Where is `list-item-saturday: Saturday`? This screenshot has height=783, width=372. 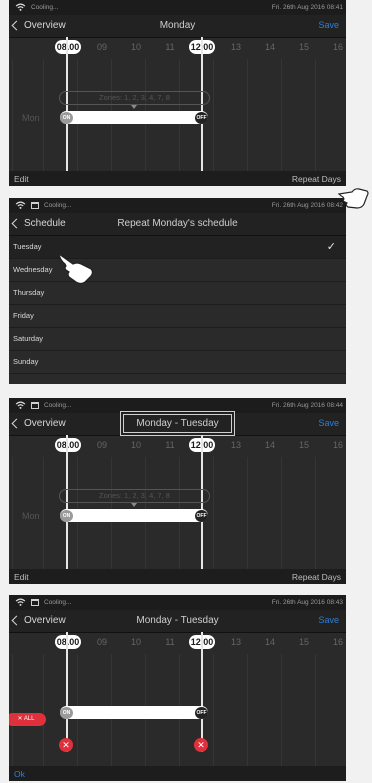 list-item-saturday: Saturday is located at coordinates (177, 339).